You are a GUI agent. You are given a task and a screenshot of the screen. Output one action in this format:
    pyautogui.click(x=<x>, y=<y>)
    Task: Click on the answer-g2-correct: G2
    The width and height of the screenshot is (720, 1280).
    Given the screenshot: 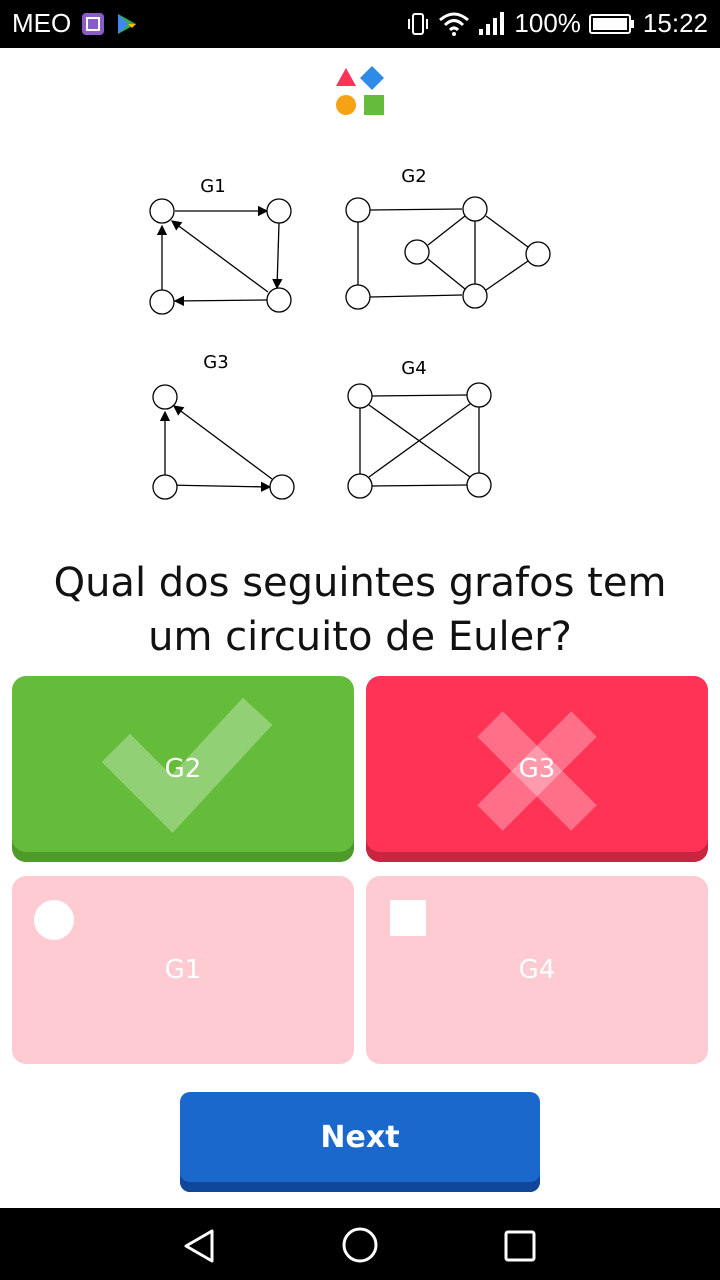 What is the action you would take?
    pyautogui.click(x=183, y=769)
    